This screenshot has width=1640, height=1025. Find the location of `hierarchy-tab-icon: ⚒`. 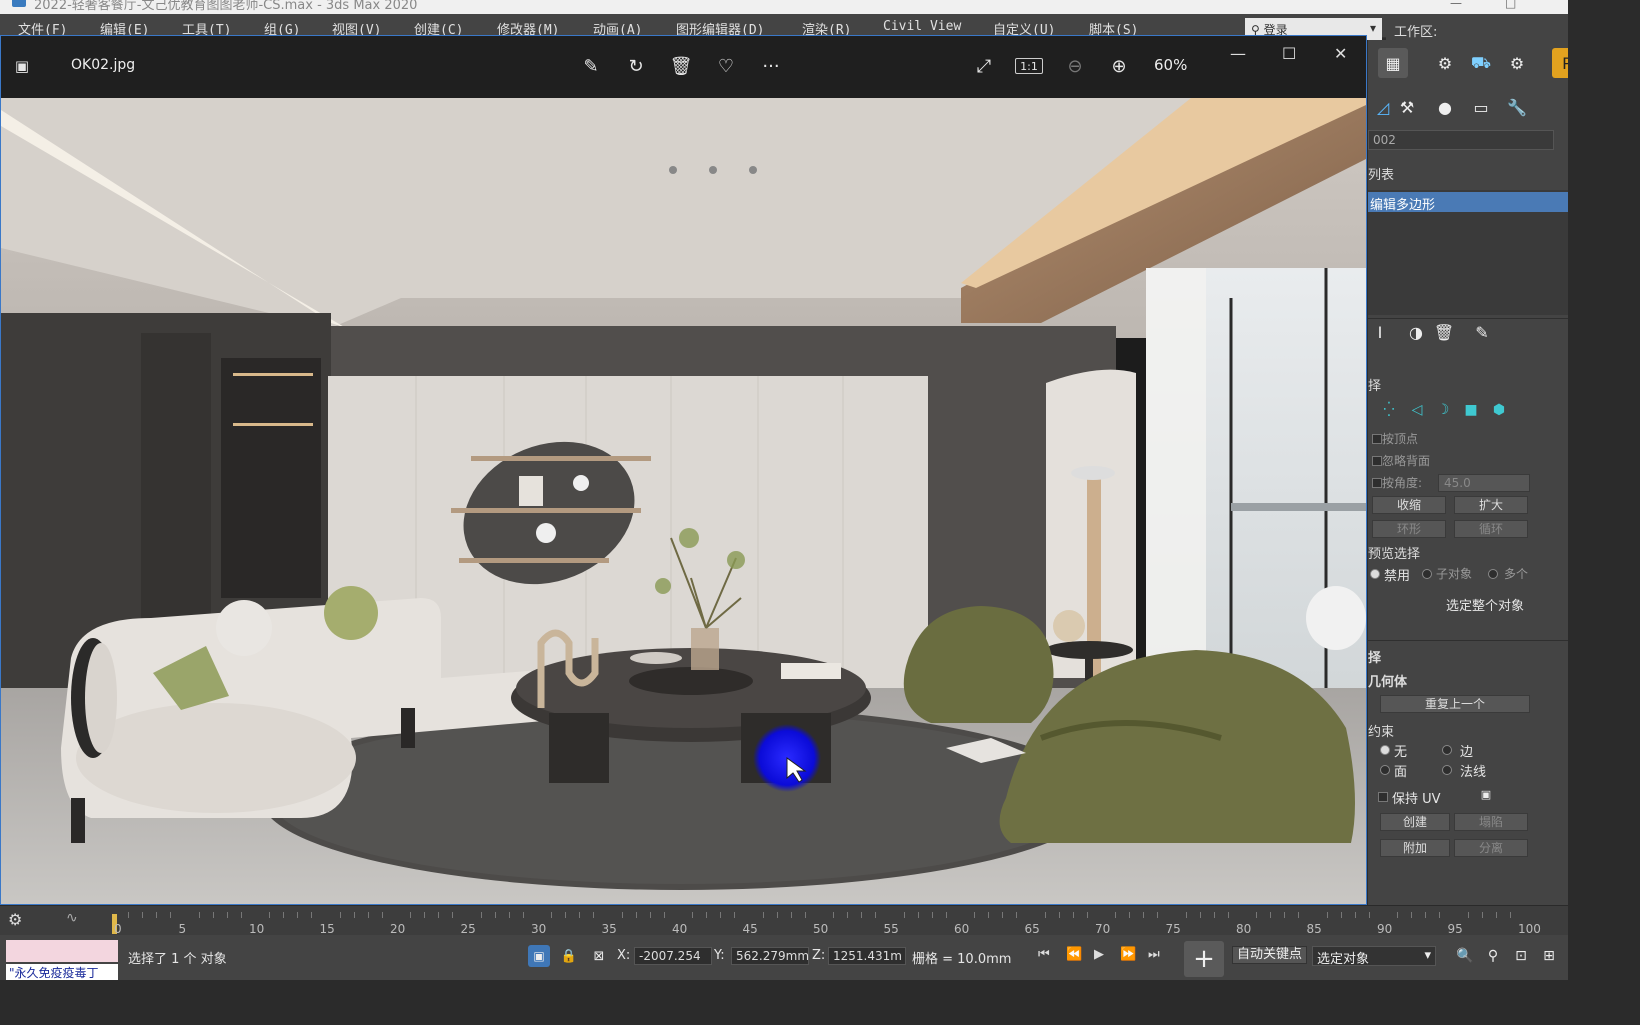

hierarchy-tab-icon: ⚒ is located at coordinates (1407, 107).